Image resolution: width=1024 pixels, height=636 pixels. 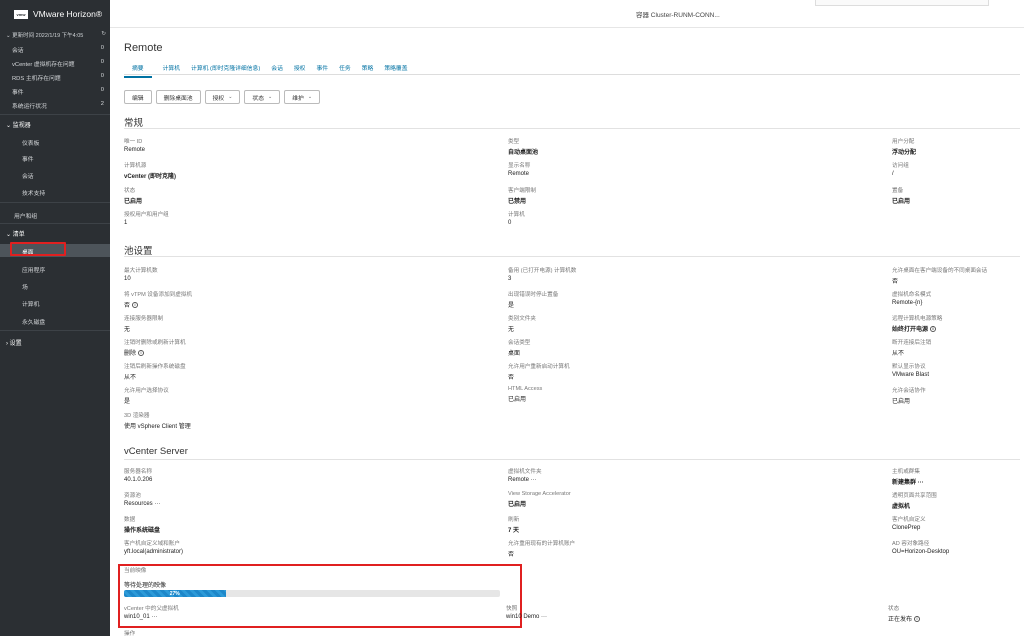 I want to click on sidebar-item-events: 事件, so click(x=28, y=158).